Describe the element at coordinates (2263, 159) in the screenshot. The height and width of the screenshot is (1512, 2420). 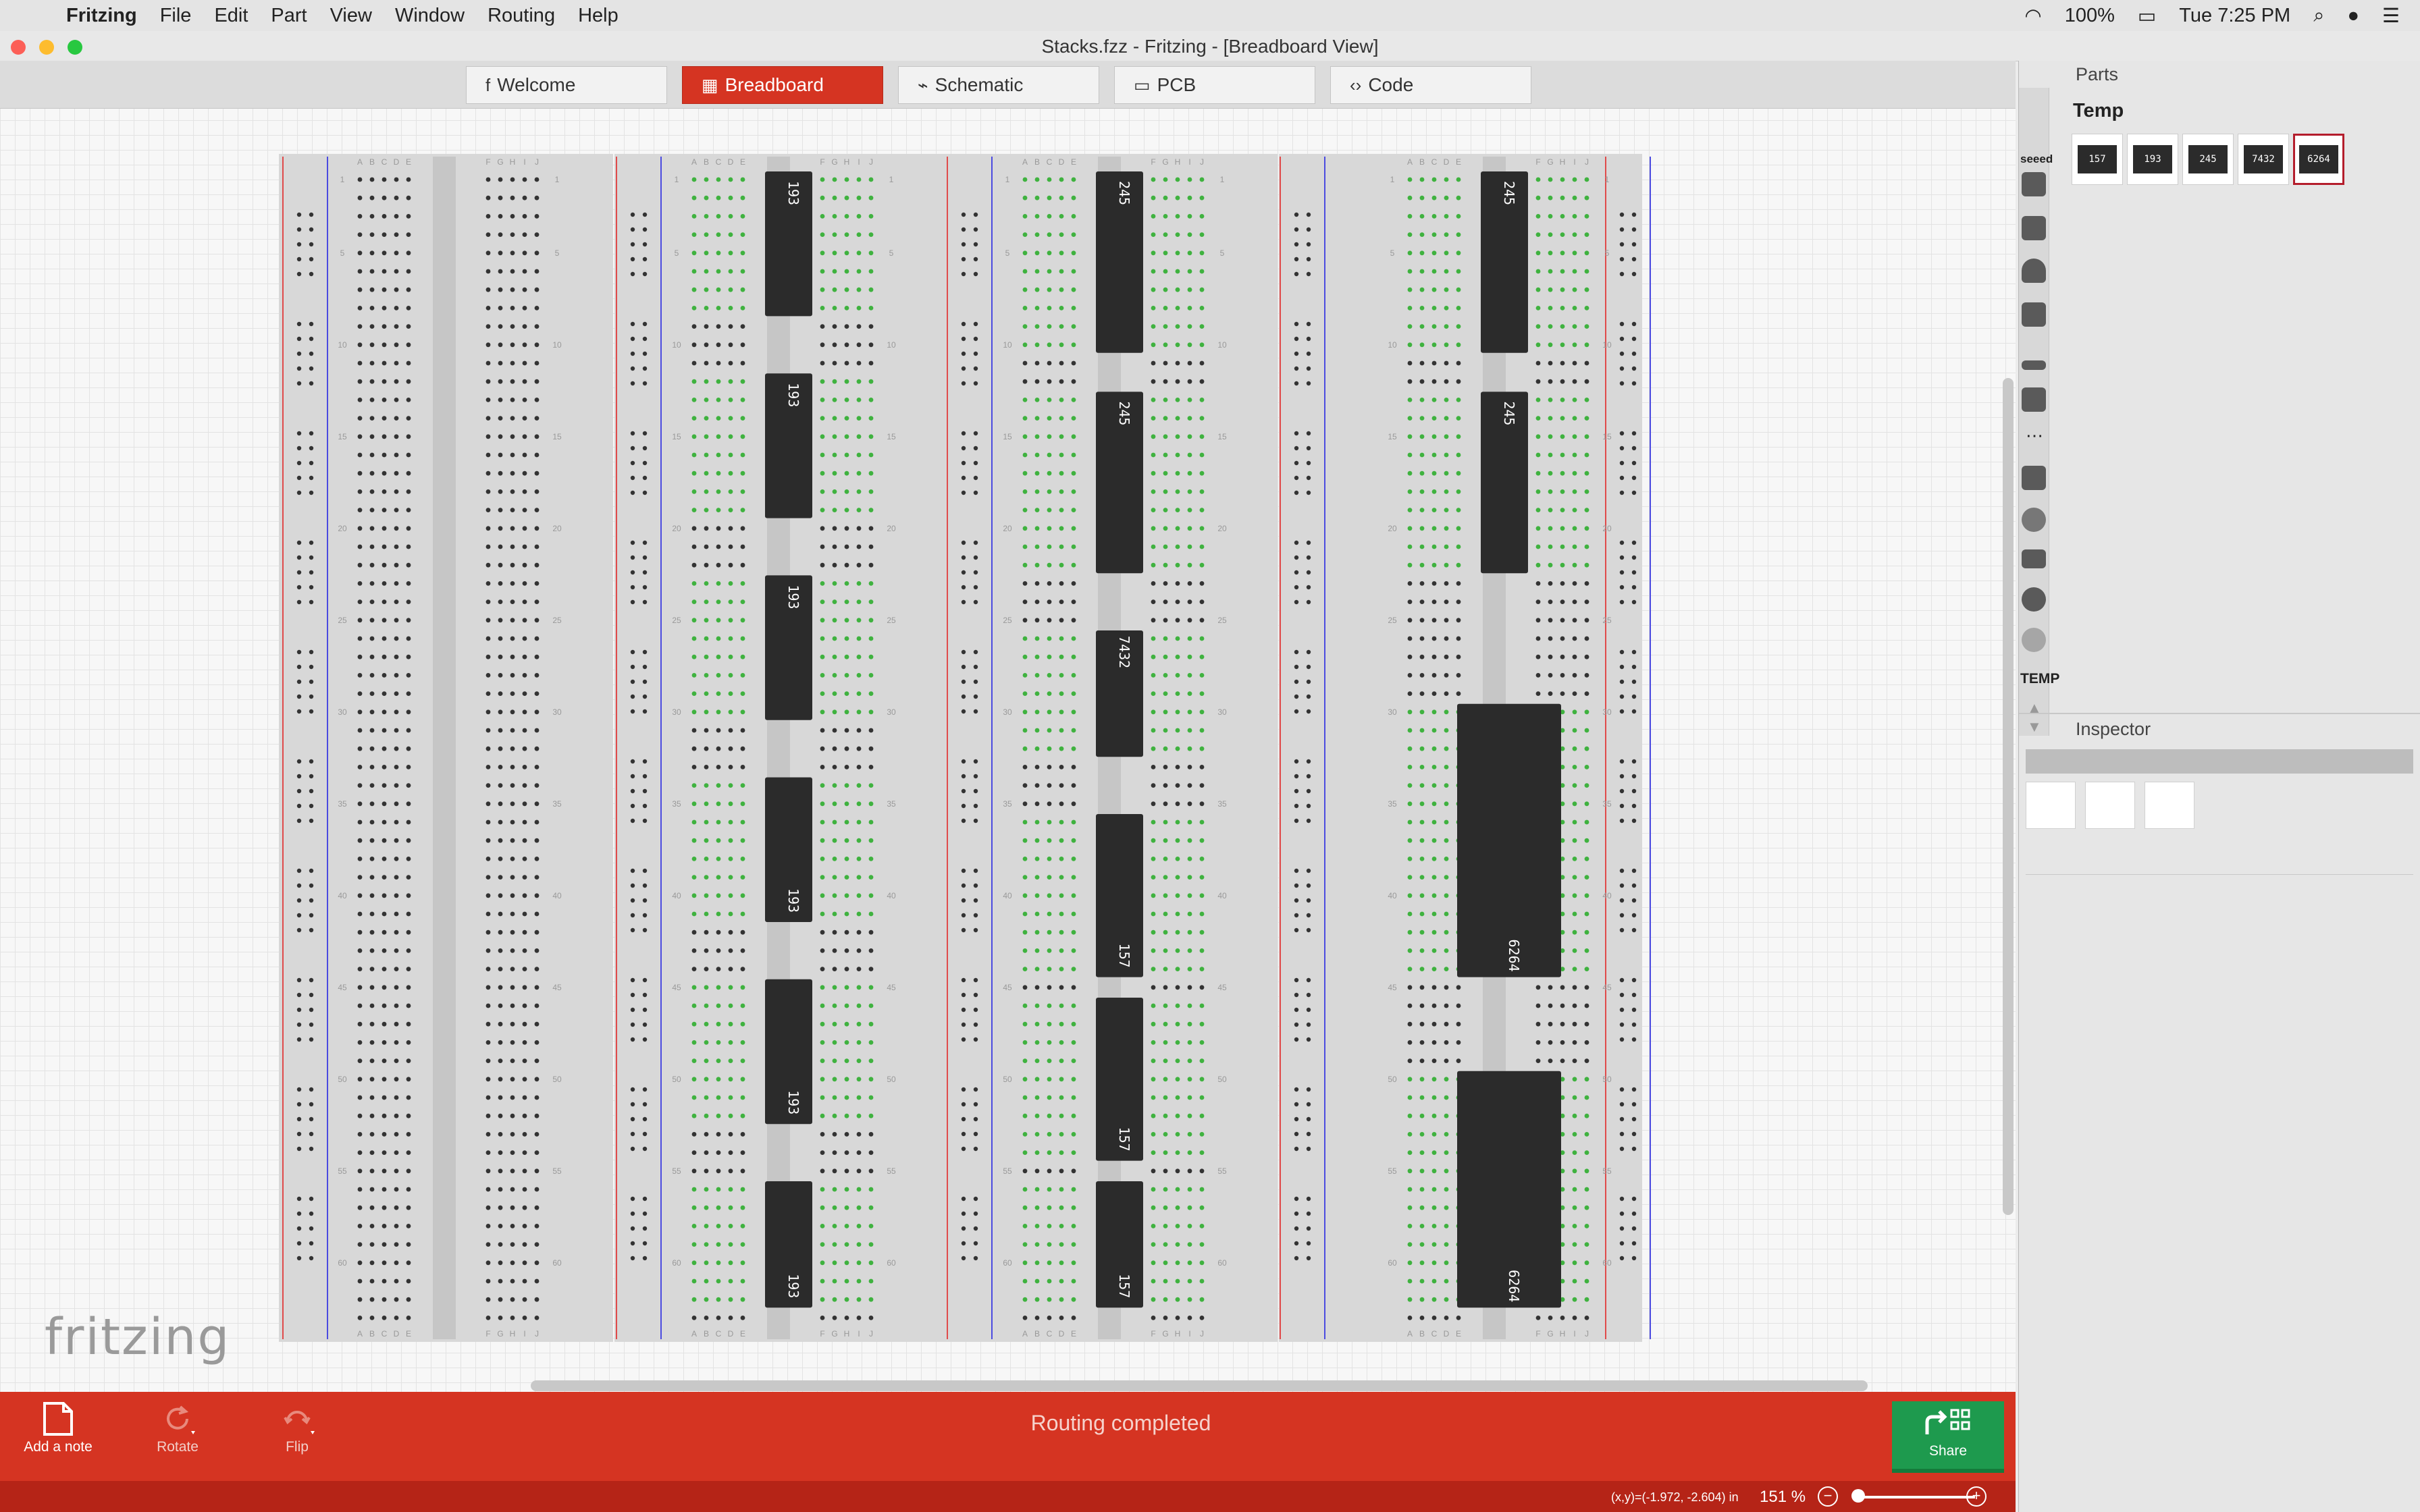
I see `part-tile-7432: 7432` at that location.